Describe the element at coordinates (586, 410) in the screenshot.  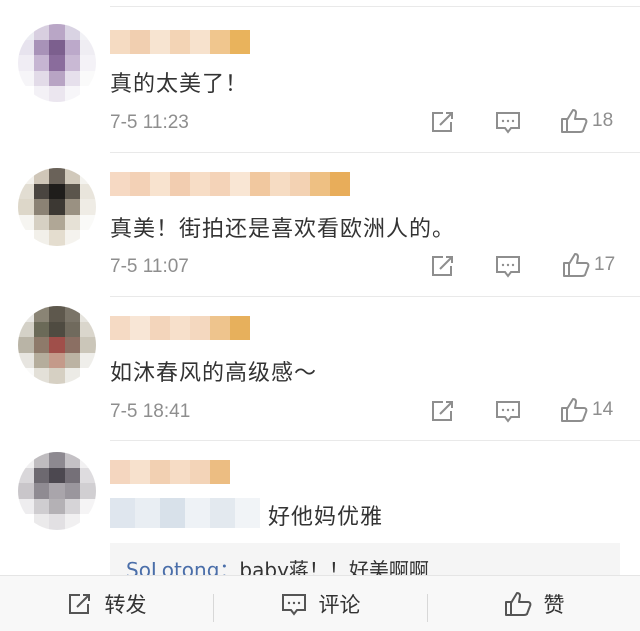
I see `like-button: 14` at that location.